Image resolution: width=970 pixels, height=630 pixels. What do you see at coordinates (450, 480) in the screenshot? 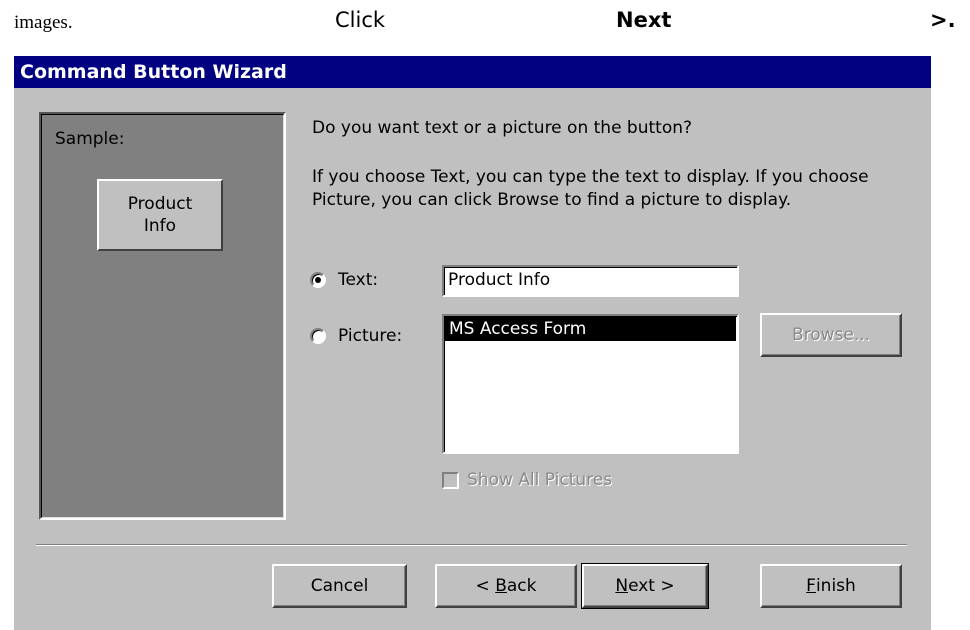
I see `show-all-pictures-checkbox` at bounding box center [450, 480].